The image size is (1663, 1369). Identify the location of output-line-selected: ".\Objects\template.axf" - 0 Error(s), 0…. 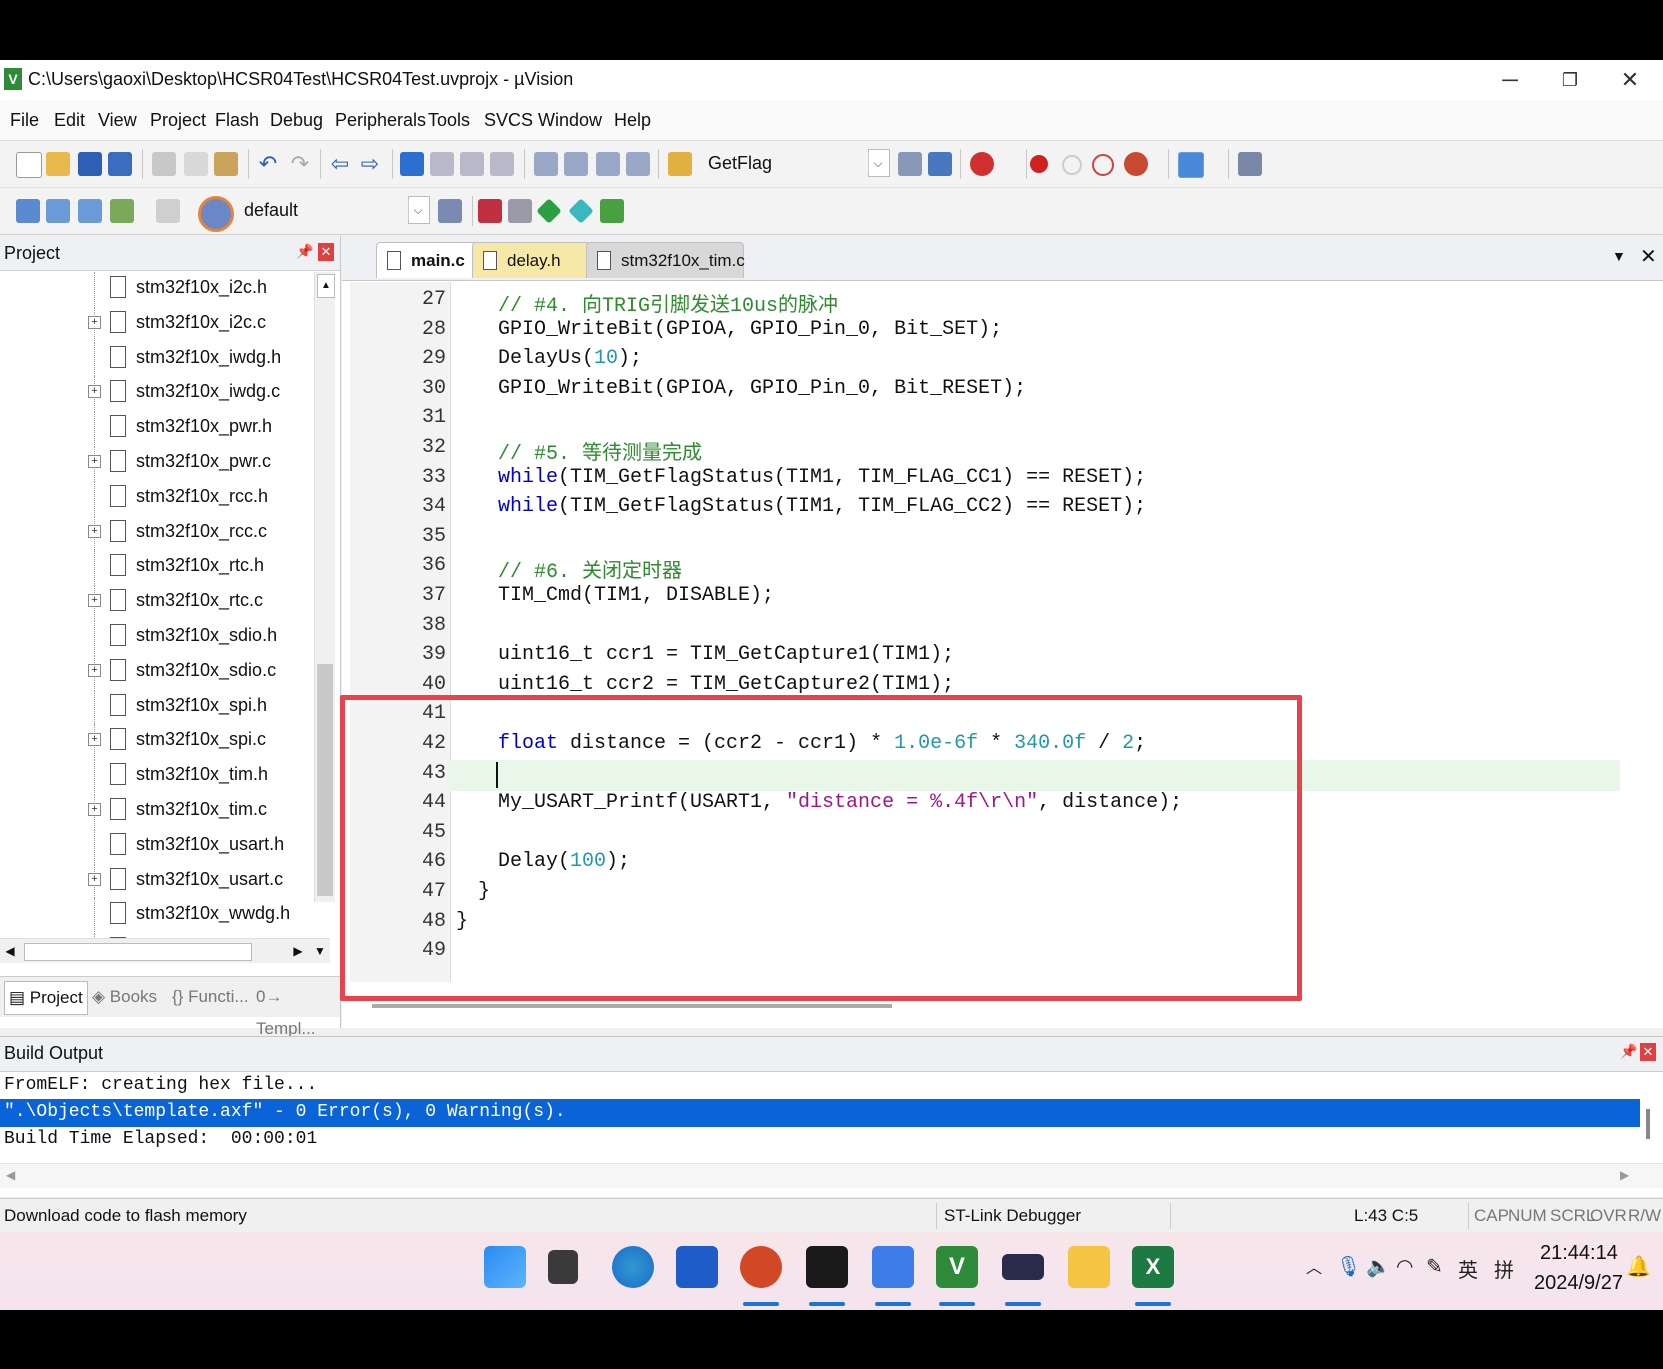
(285, 1112).